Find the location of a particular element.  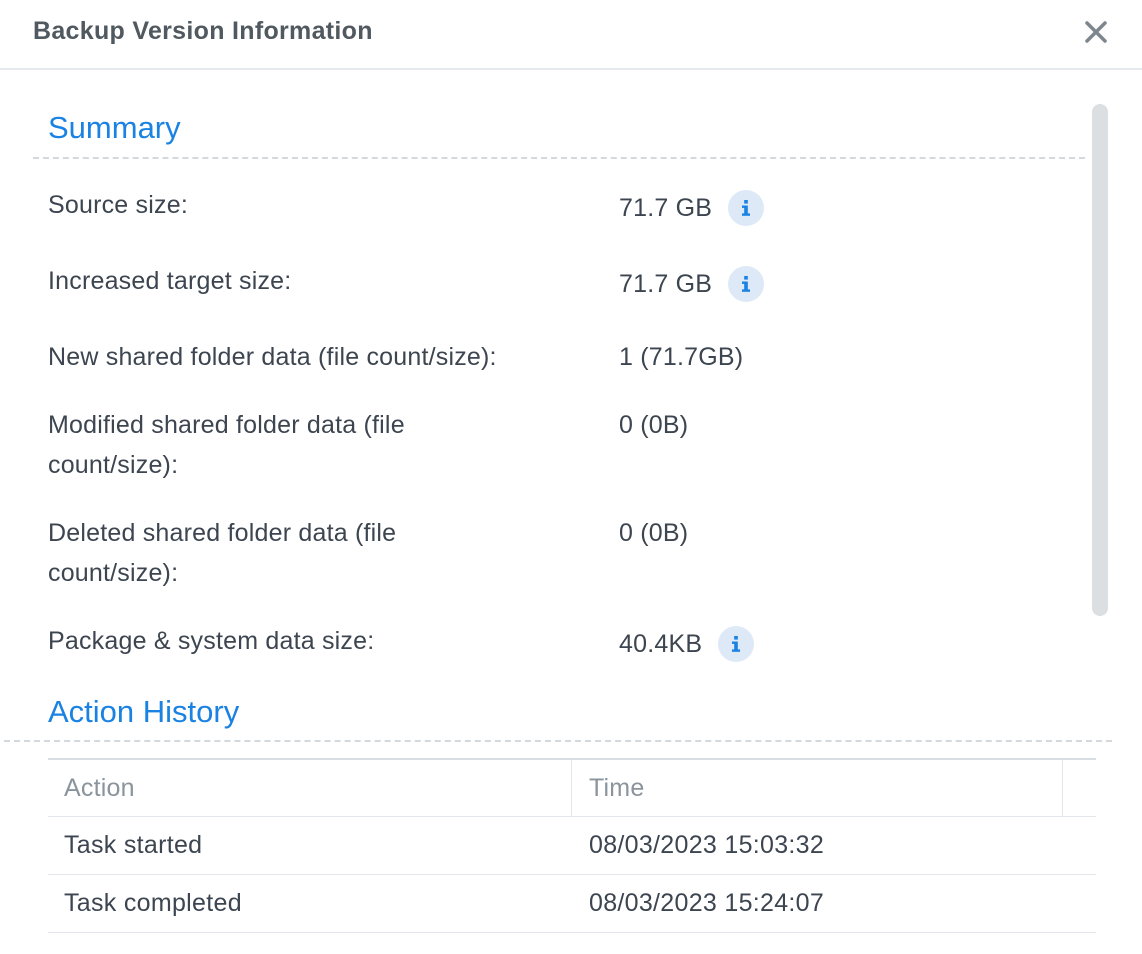

deleted-shared-folder-data-text: 0 (0B) is located at coordinates (654, 533).